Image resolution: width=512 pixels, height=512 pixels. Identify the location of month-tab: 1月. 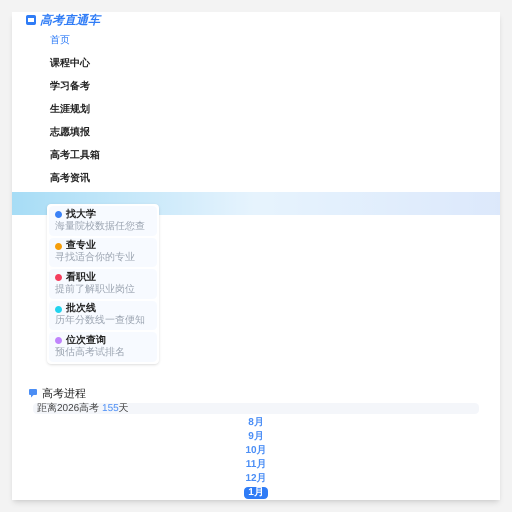
(256, 493).